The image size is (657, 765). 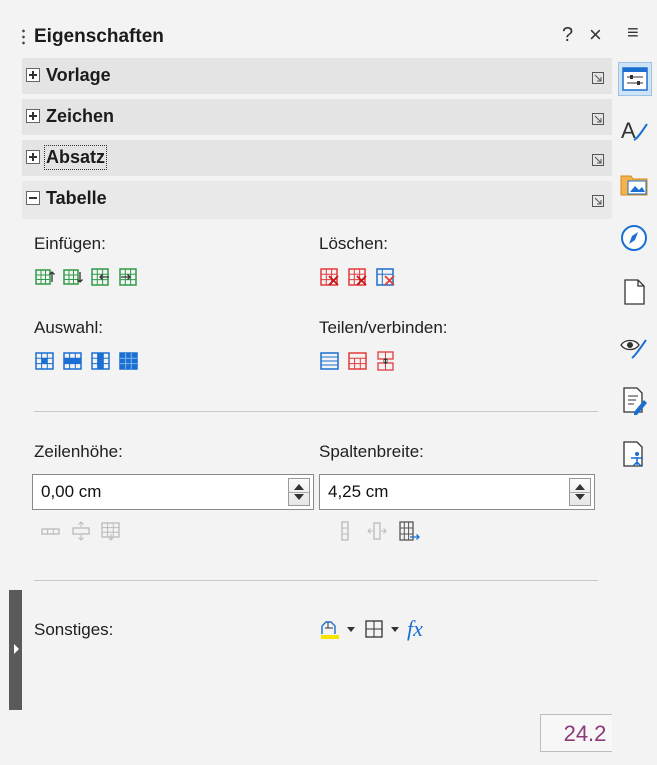 What do you see at coordinates (330, 277) in the screenshot?
I see `delete-rows-icon` at bounding box center [330, 277].